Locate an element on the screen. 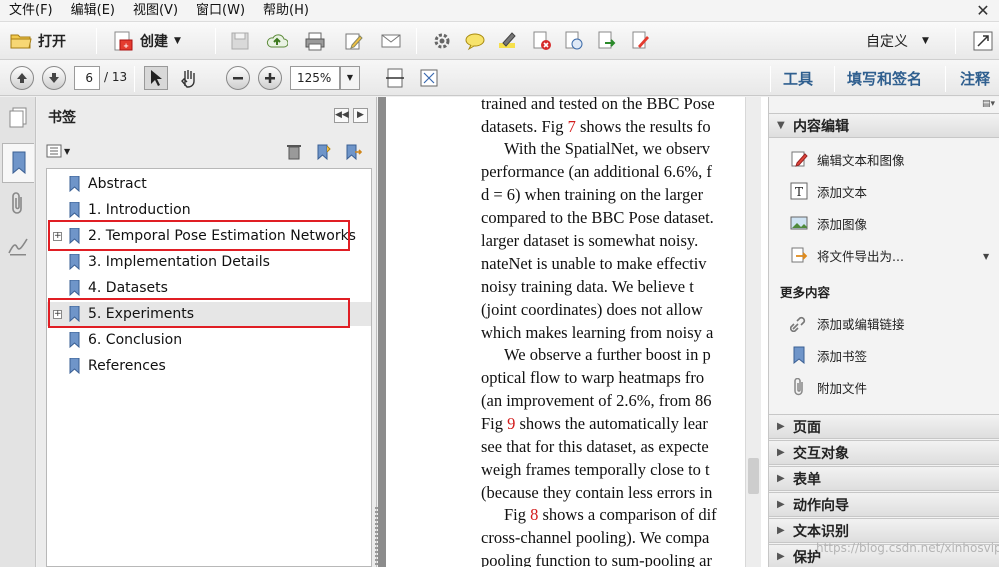 The image size is (999, 567). zoom-in-icon is located at coordinates (270, 78).